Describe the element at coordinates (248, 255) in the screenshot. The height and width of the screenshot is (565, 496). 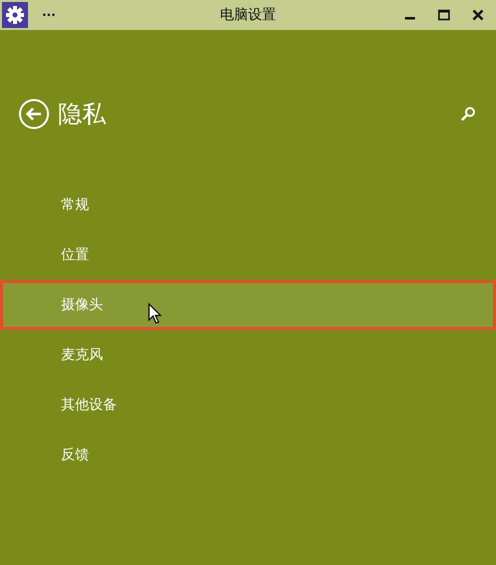
I see `nav-item: 位置` at that location.